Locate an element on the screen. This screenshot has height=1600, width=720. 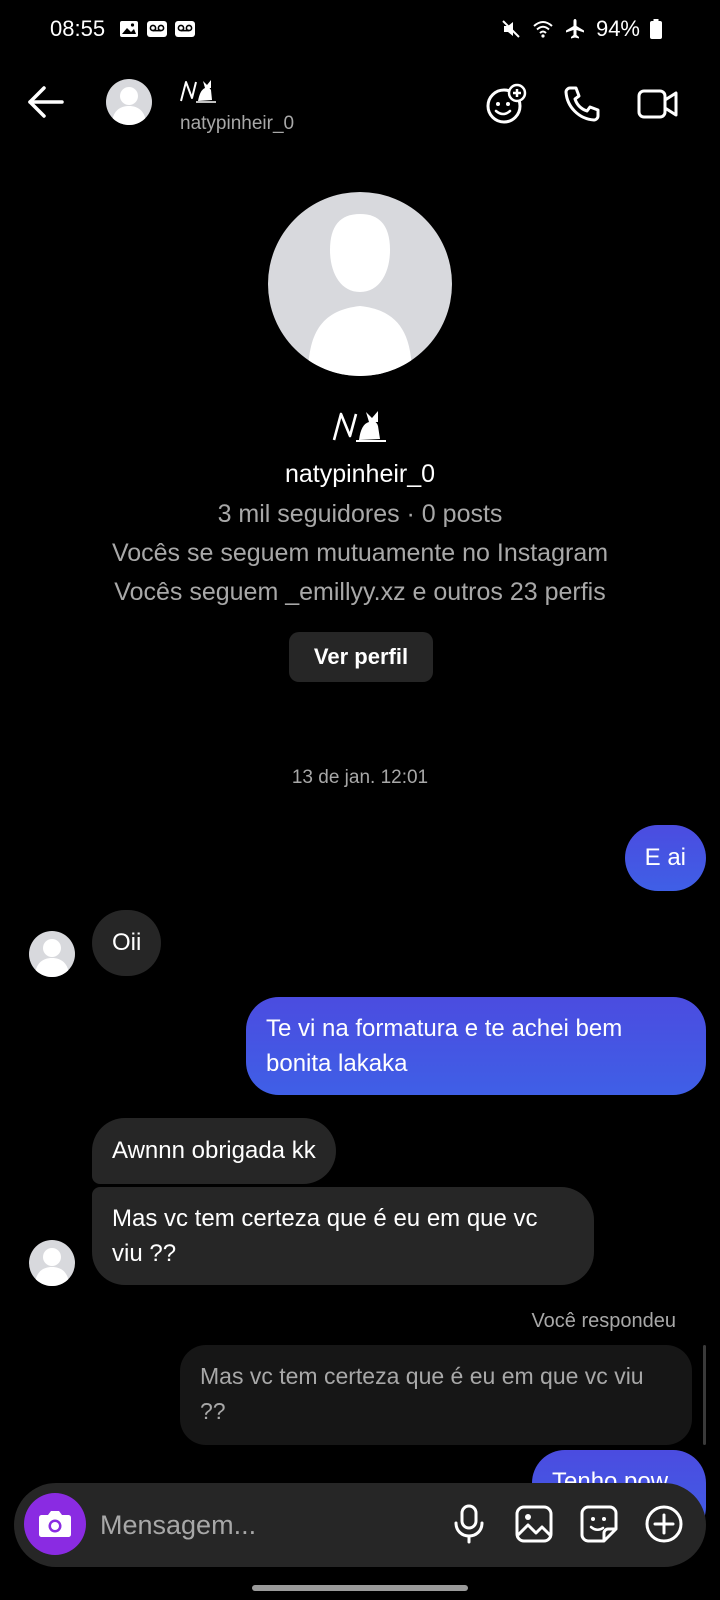
reply-label: Você respondeu is located at coordinates (603, 1321).